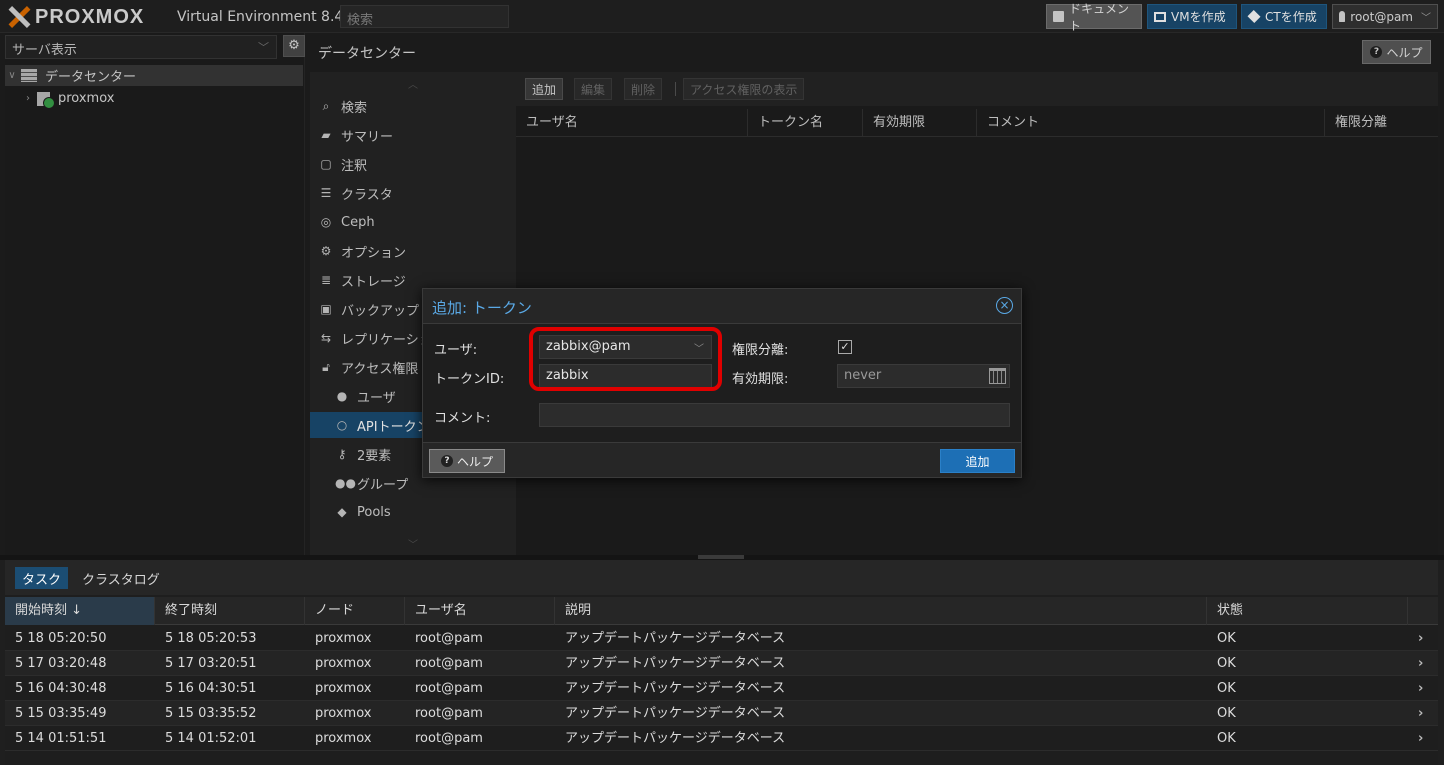 The image size is (1444, 765). Describe the element at coordinates (1004, 305) in the screenshot. I see `close-icon: ×` at that location.